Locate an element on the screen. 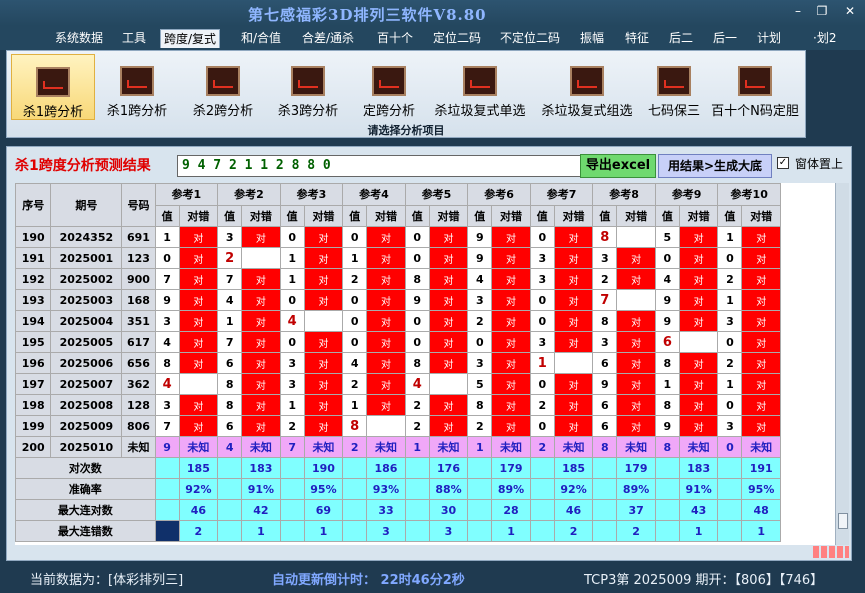 The height and width of the screenshot is (593, 865). maximize-icon: ❐ is located at coordinates (822, 11).